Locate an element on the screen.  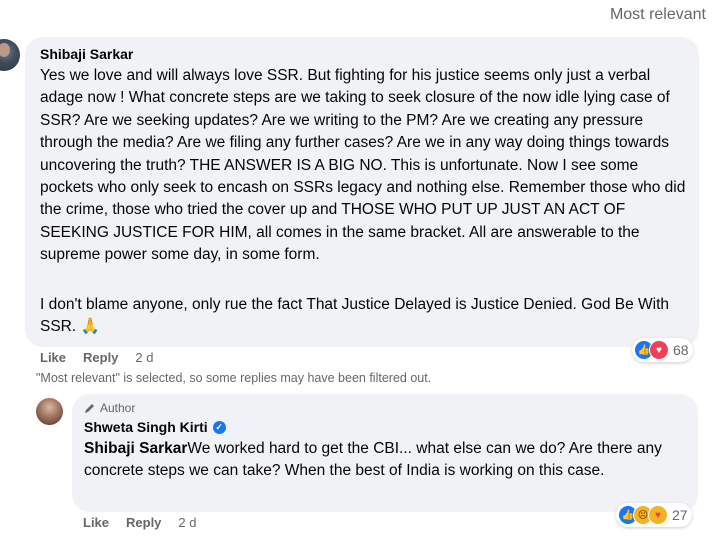
folded-hands-emoji: 🙏 is located at coordinates (90, 327).